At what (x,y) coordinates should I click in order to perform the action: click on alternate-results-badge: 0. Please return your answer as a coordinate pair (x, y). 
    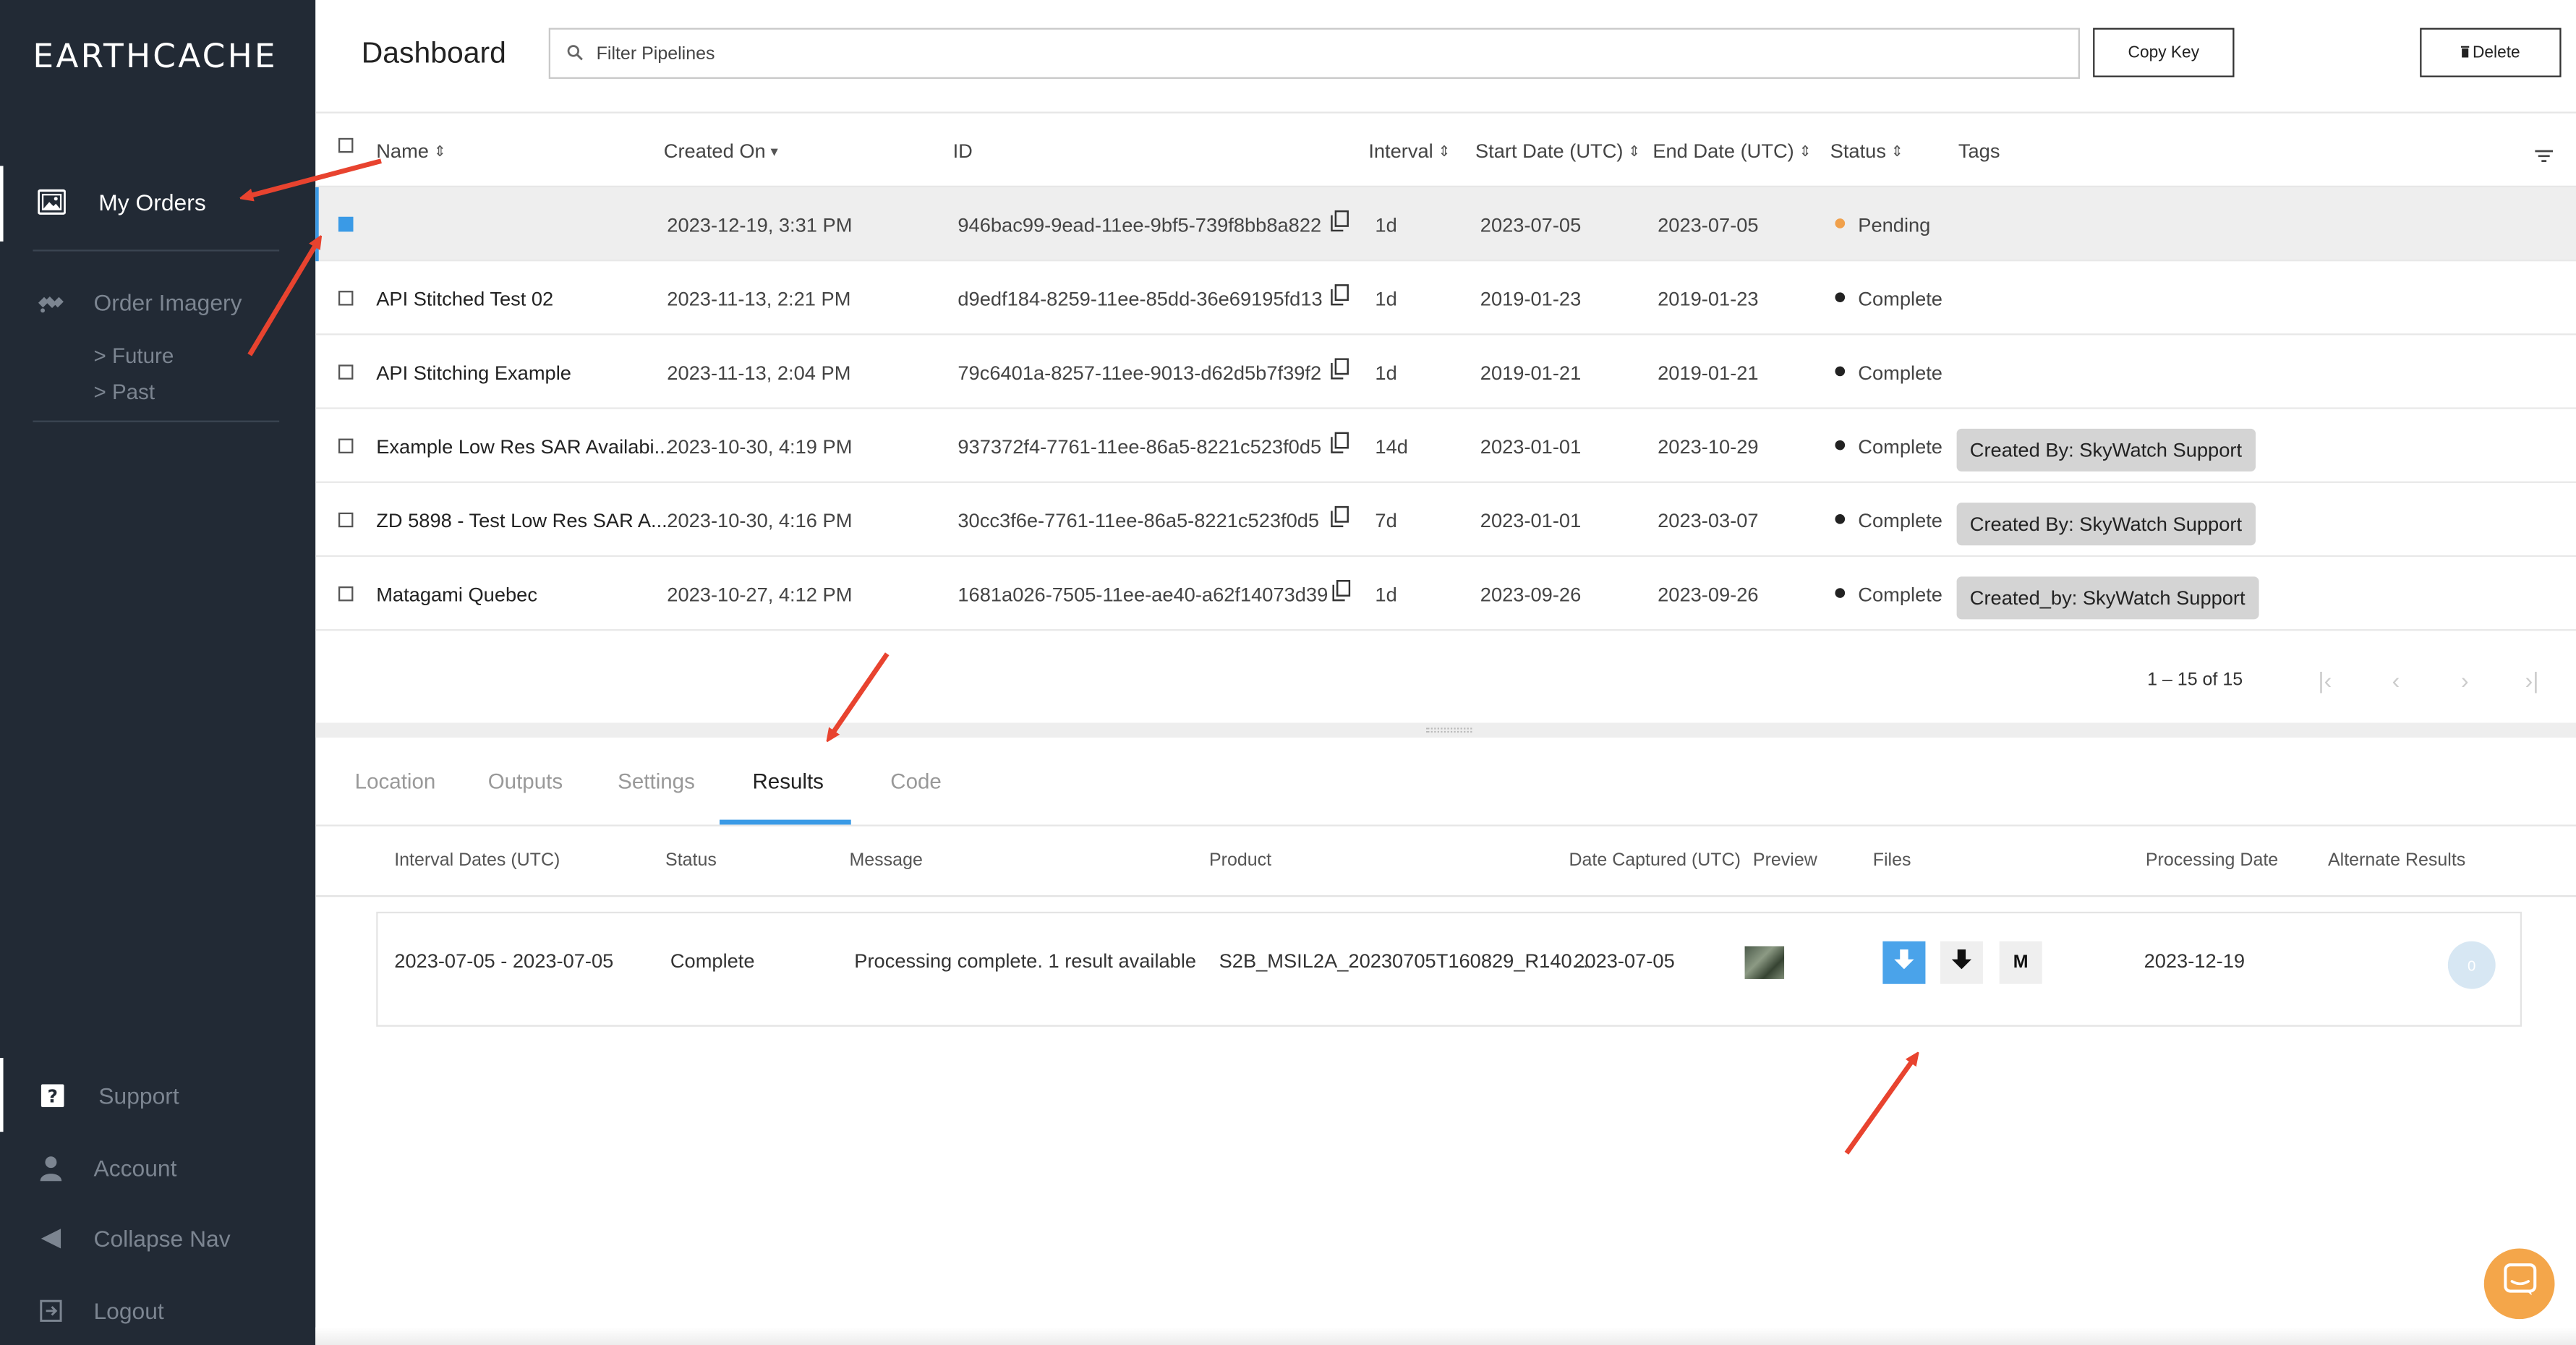
    Looking at the image, I should click on (2471, 965).